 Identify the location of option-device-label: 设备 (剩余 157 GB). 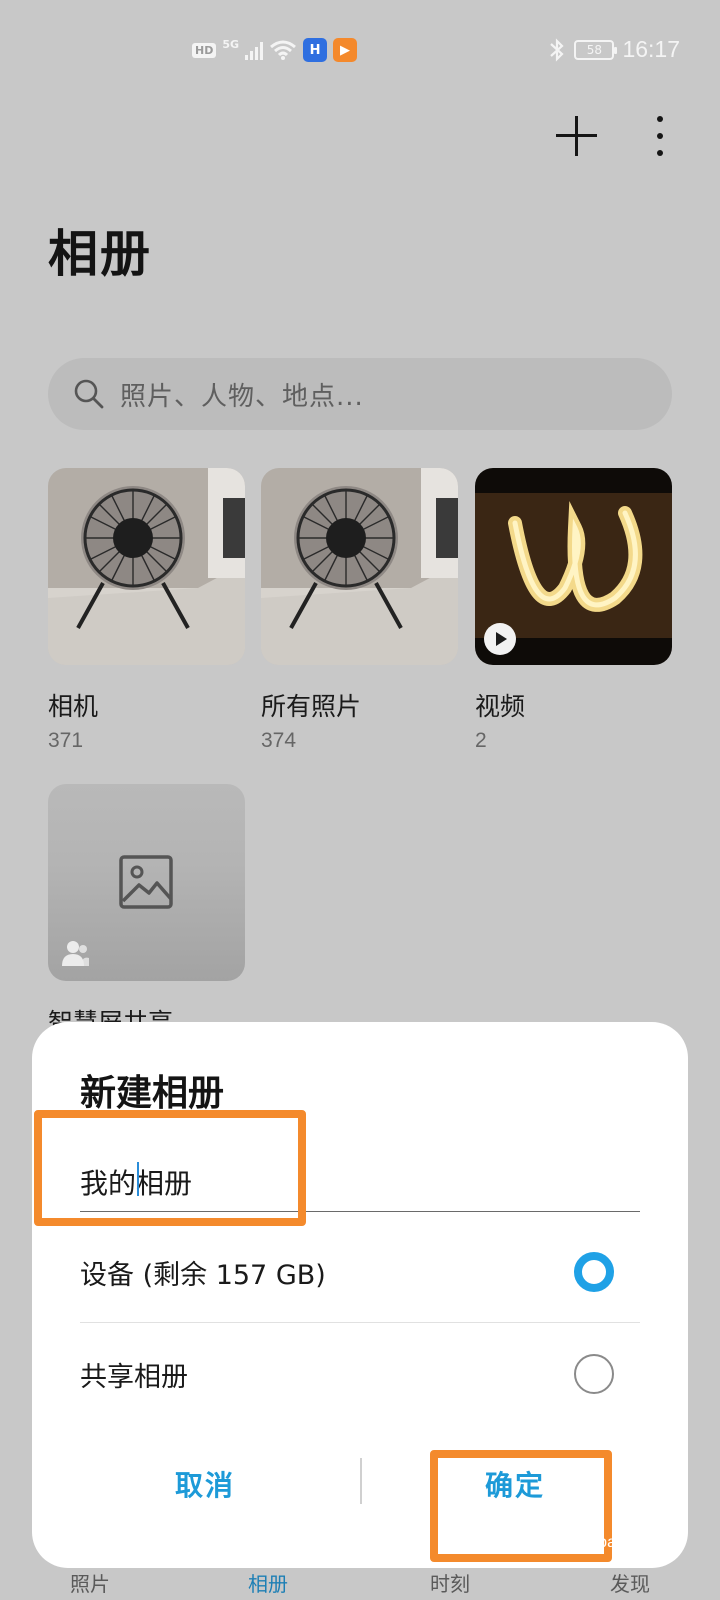
(203, 1275).